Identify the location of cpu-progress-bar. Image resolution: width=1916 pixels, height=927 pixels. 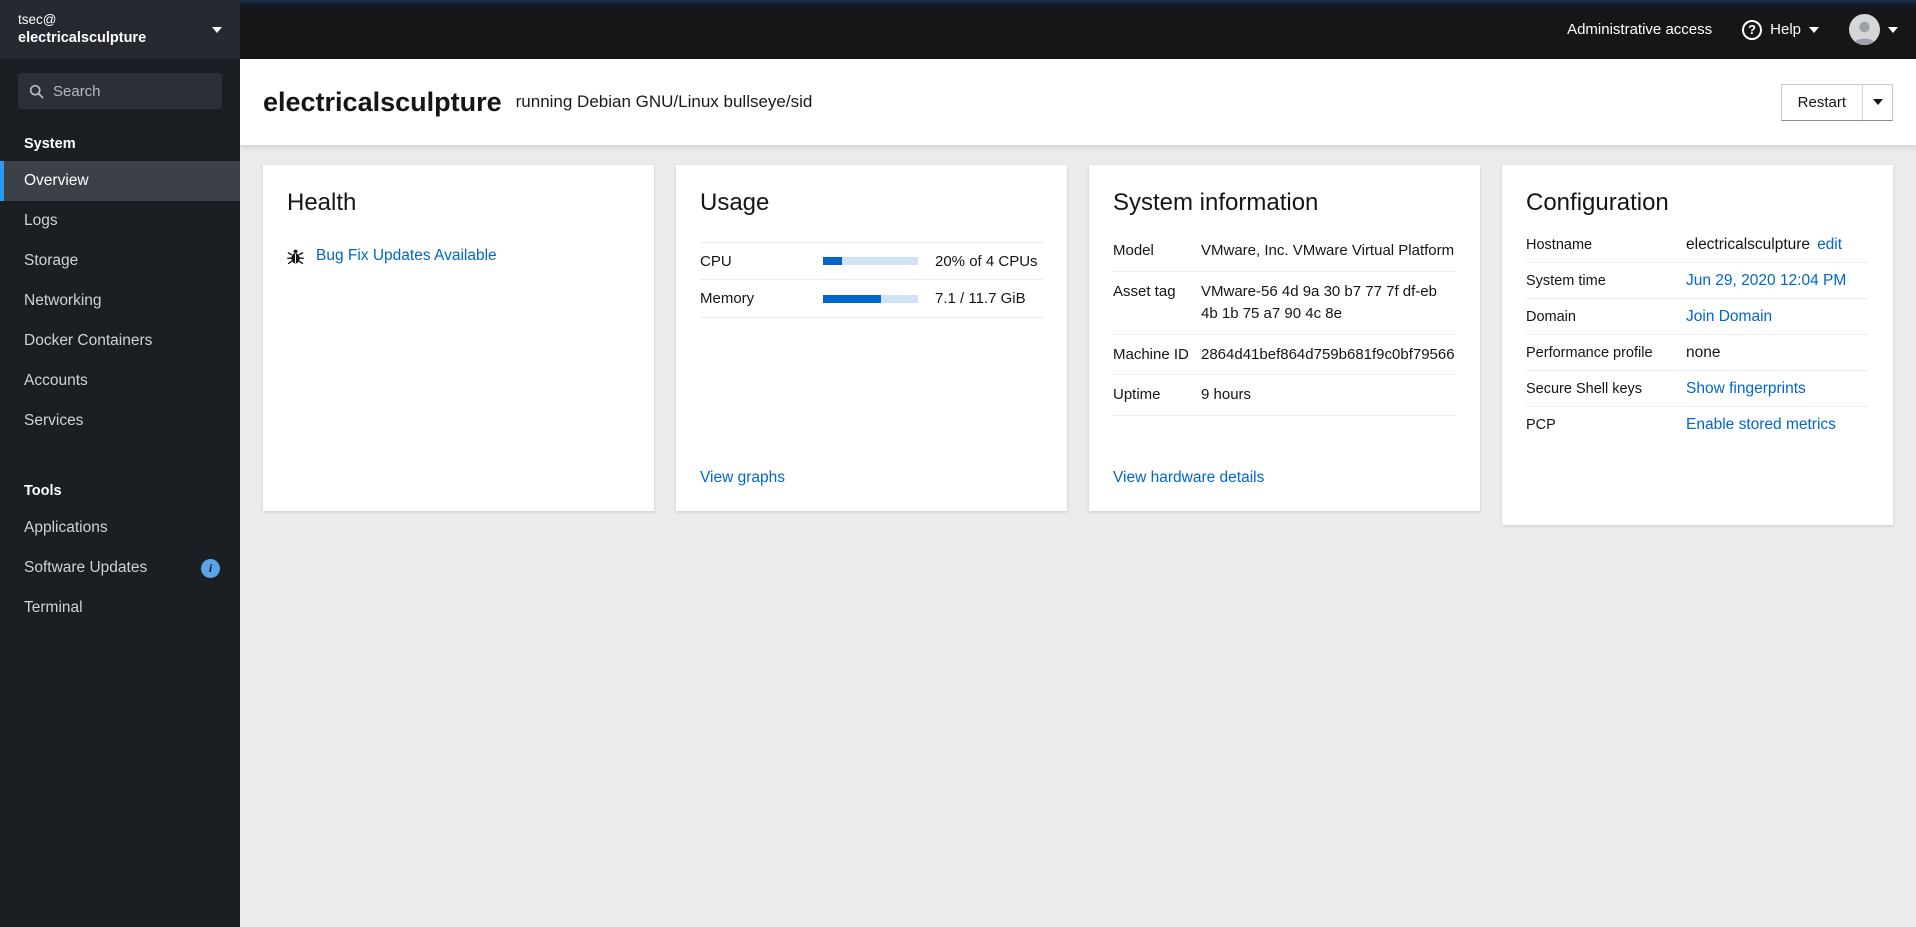
(870, 261).